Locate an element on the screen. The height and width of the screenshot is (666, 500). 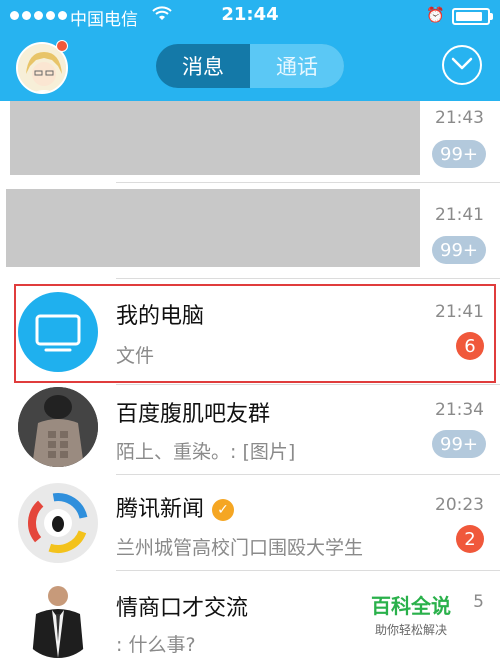
watermark-subtitle: 助你轻松解决 is located at coordinates (410, 630).